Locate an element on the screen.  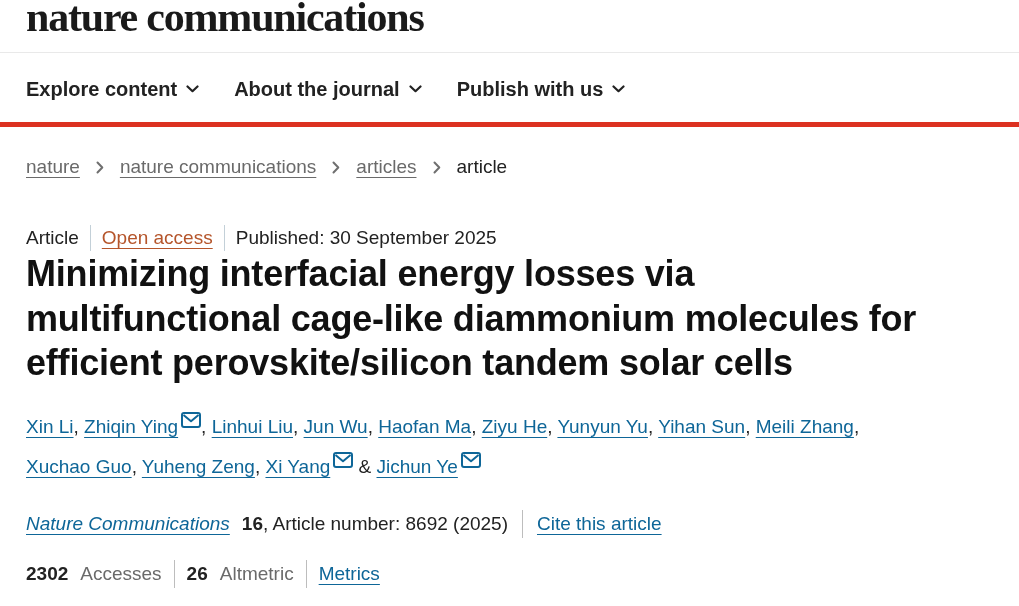
author-link: Ziyu He is located at coordinates (514, 426).